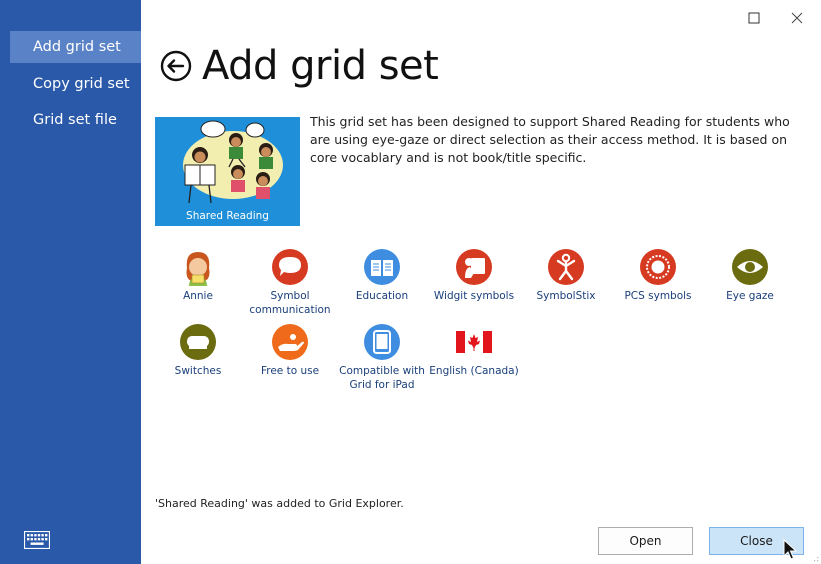 The image size is (821, 564). Describe the element at coordinates (382, 342) in the screenshot. I see `ipad-icon` at that location.